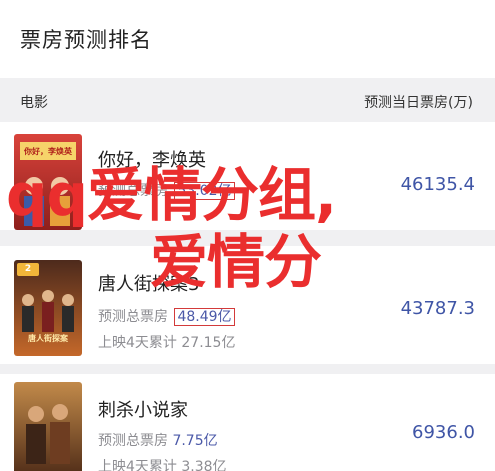 Image resolution: width=495 pixels, height=471 pixels. What do you see at coordinates (236, 262) in the screenshot?
I see `overlay-text-line2: 爱情分` at bounding box center [236, 262].